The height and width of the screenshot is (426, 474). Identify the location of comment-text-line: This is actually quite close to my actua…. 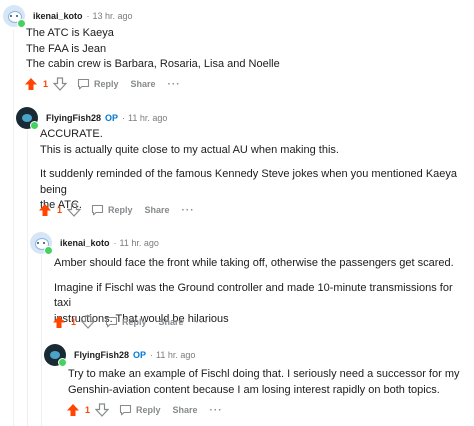
(189, 149).